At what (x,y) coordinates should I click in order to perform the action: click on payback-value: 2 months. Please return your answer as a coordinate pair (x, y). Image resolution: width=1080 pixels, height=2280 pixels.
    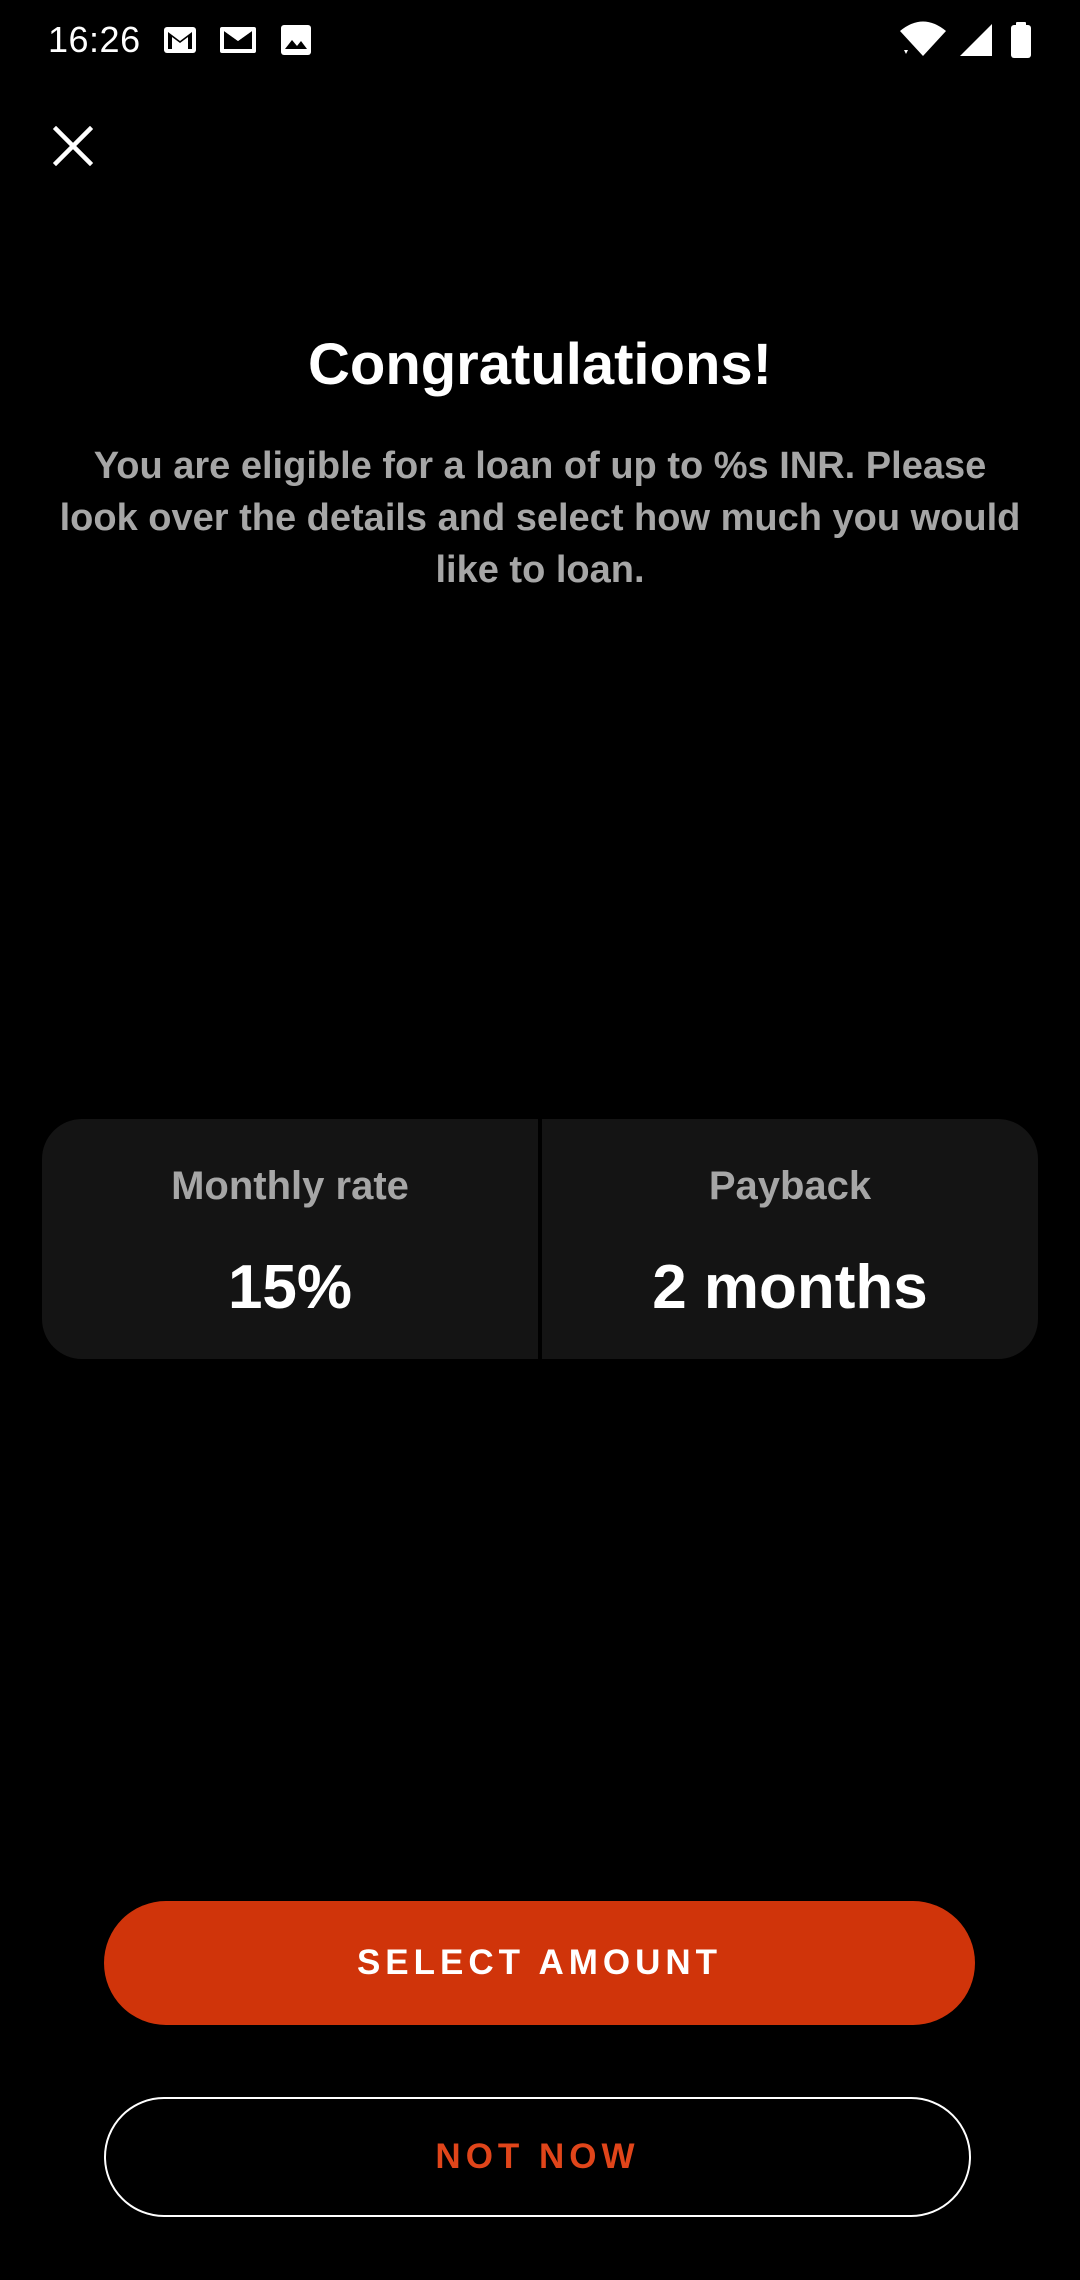
    Looking at the image, I should click on (790, 1287).